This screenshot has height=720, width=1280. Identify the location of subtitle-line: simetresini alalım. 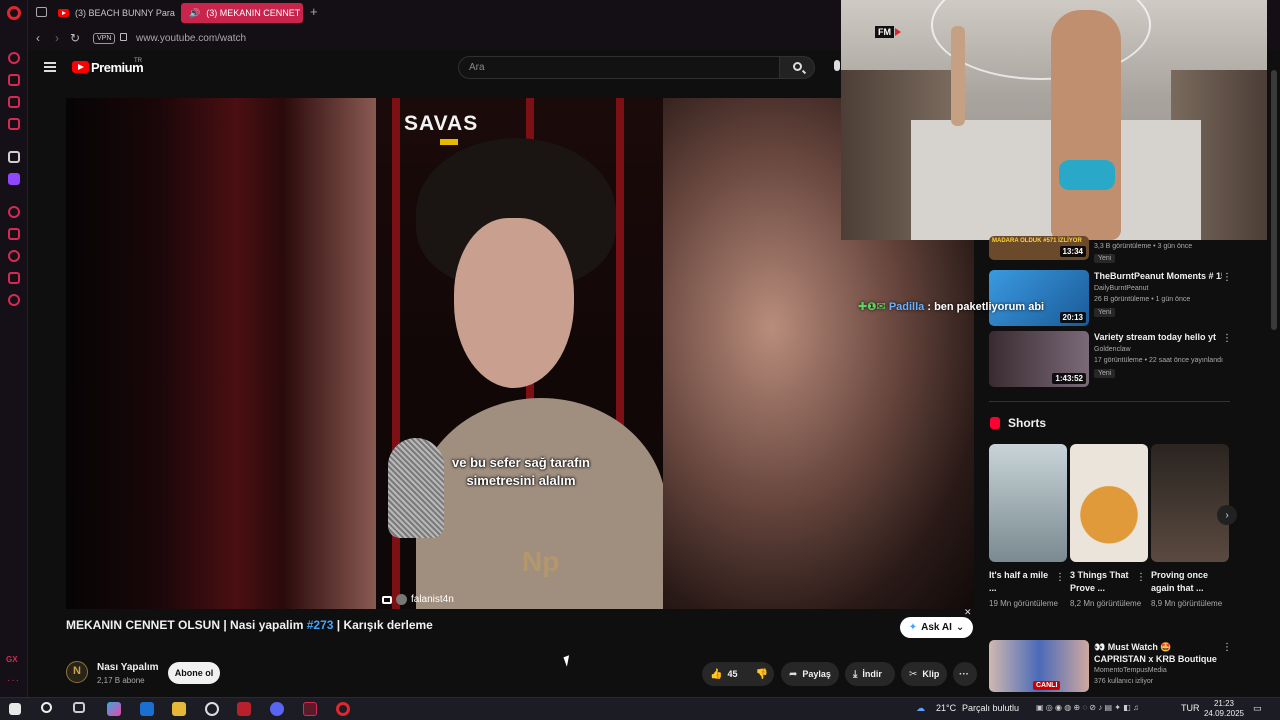
(521, 480).